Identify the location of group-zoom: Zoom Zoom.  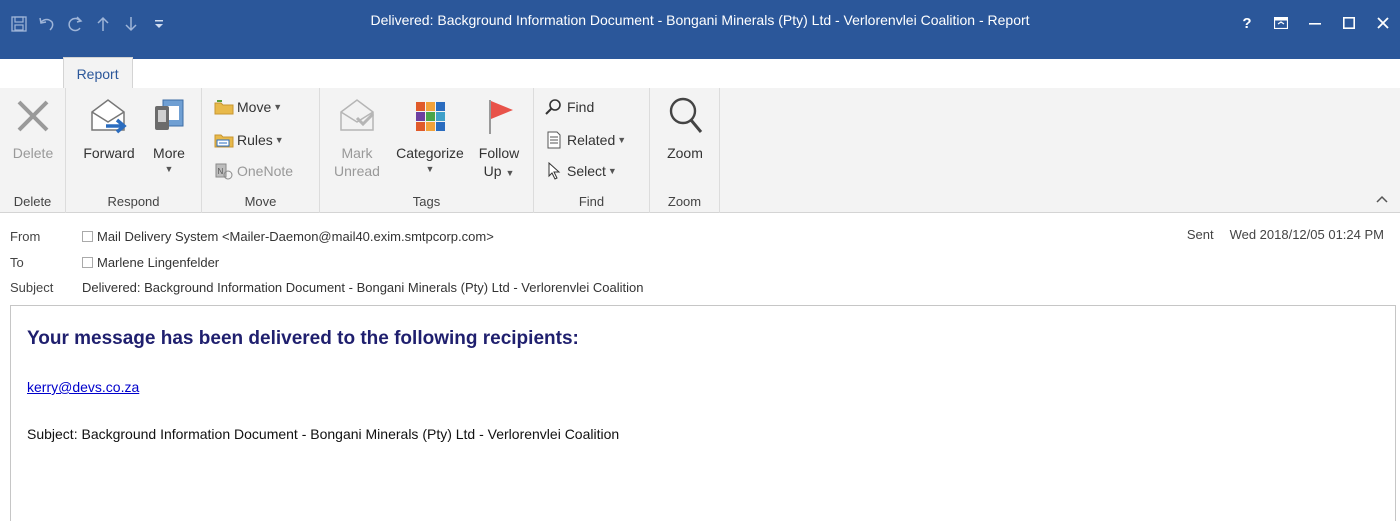
(685, 150).